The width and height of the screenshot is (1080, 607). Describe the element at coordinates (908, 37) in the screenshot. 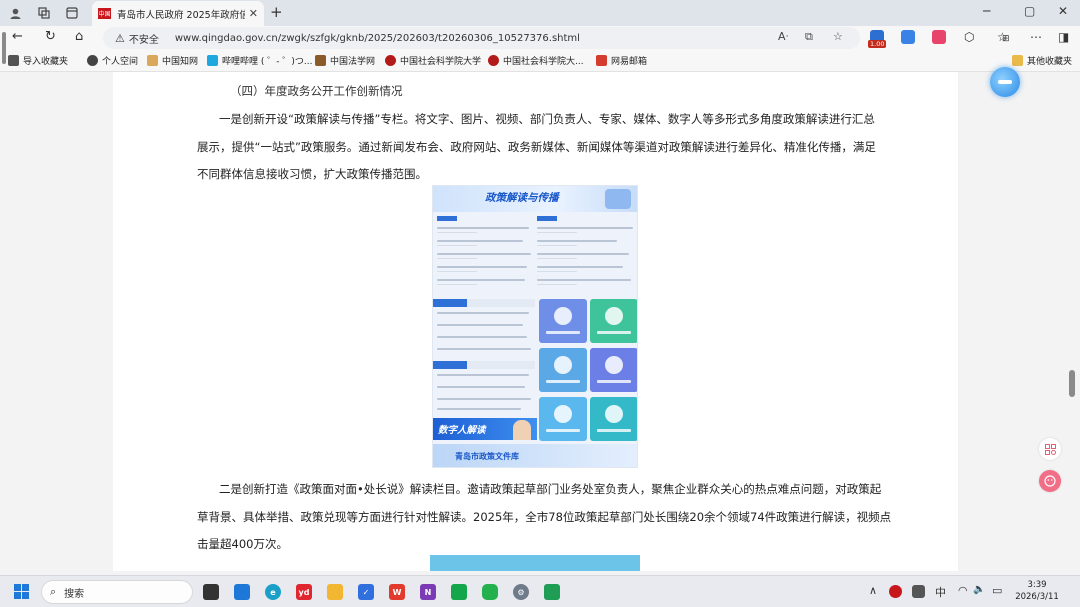

I see `extension-2-icon` at that location.